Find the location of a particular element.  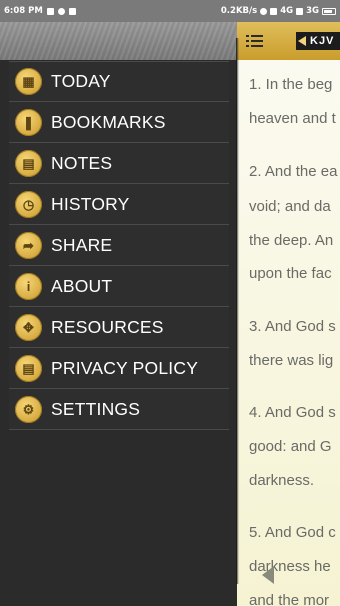

menu-item-about: i ABOUT is located at coordinates (119, 286).